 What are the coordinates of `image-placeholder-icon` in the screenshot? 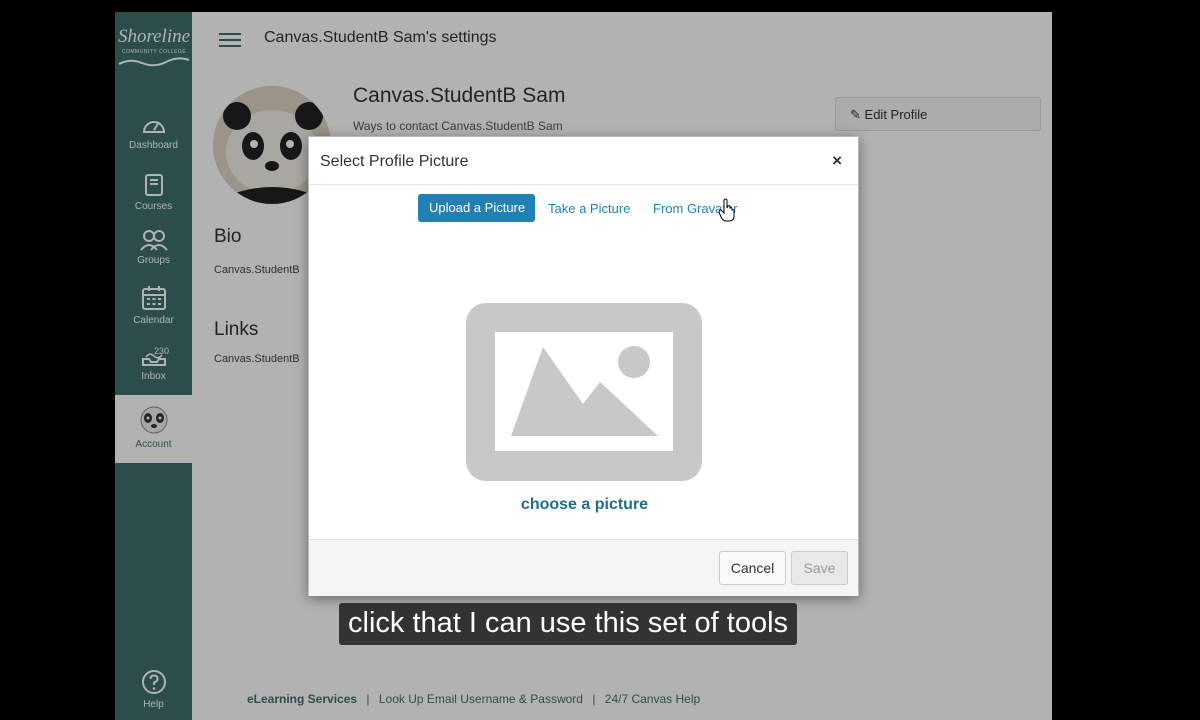 It's located at (584, 392).